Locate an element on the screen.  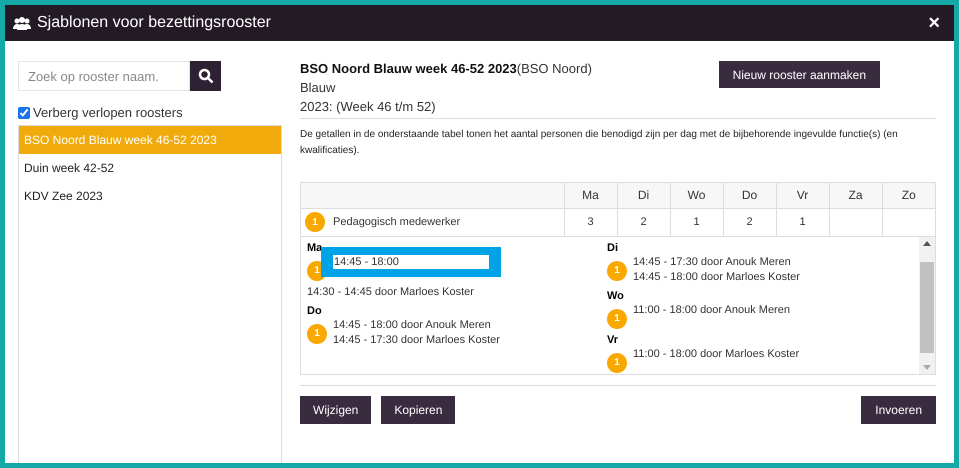
day-label: Ma is located at coordinates (315, 248).